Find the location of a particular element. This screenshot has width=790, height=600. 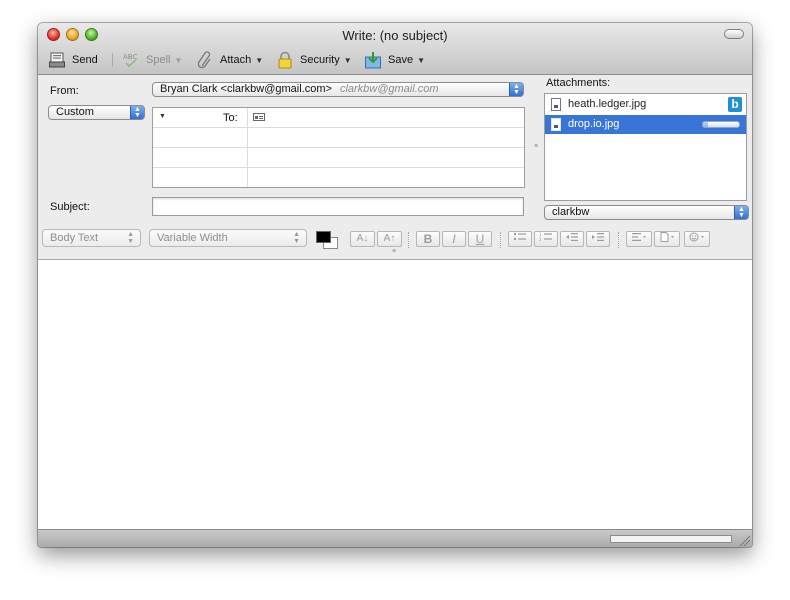

format-splitter-handle: ≡ is located at coordinates (394, 251).